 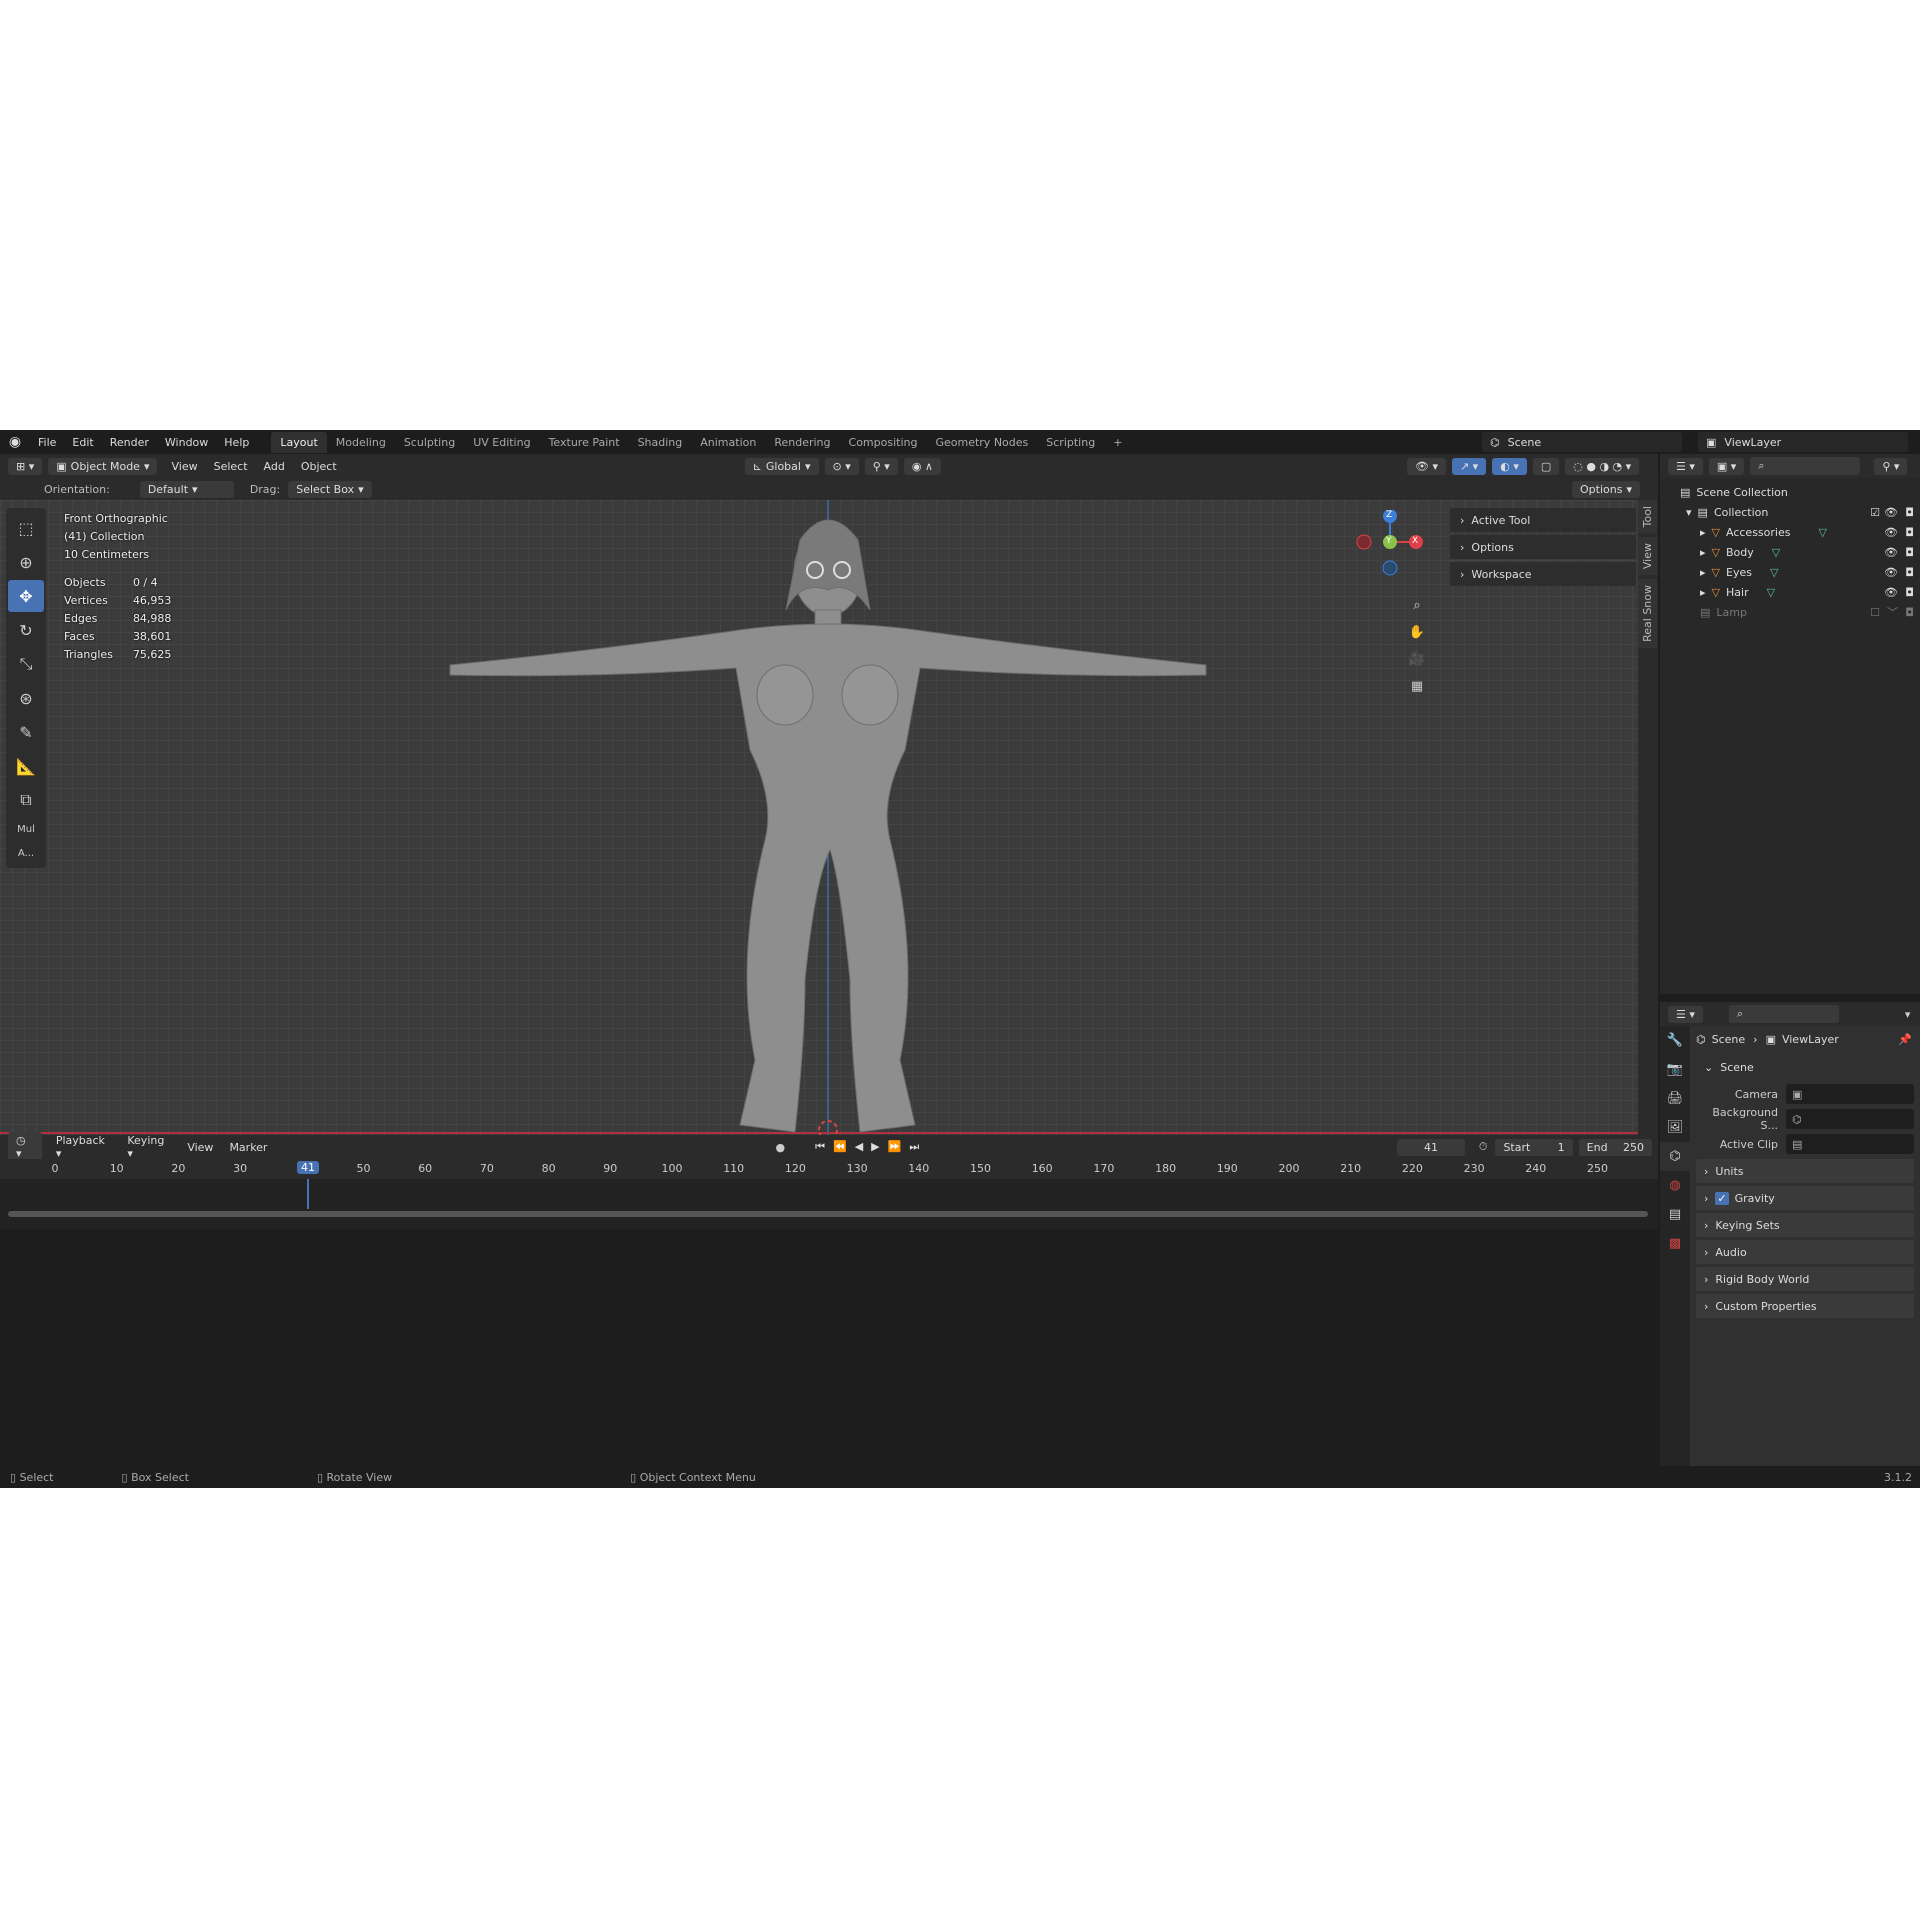 I want to click on proportional-edit-icon: ◉ ∧, so click(x=922, y=466).